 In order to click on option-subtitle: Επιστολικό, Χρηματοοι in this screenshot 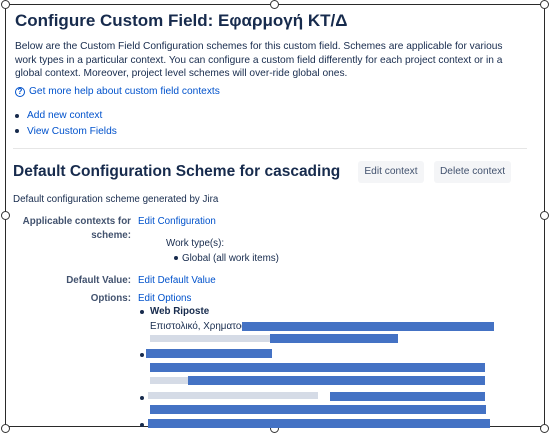, I will do `click(199, 326)`.